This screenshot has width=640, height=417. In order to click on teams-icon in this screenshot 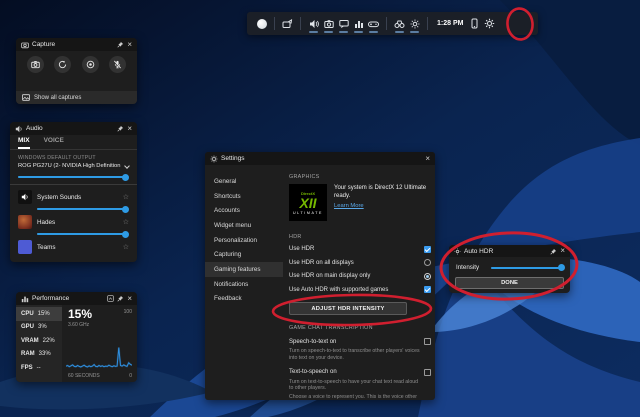, I will do `click(25, 247)`.